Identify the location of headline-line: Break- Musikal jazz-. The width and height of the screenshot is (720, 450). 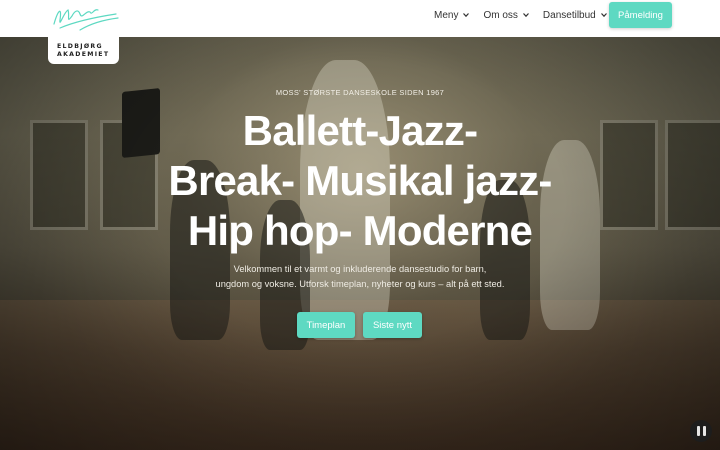
(360, 180).